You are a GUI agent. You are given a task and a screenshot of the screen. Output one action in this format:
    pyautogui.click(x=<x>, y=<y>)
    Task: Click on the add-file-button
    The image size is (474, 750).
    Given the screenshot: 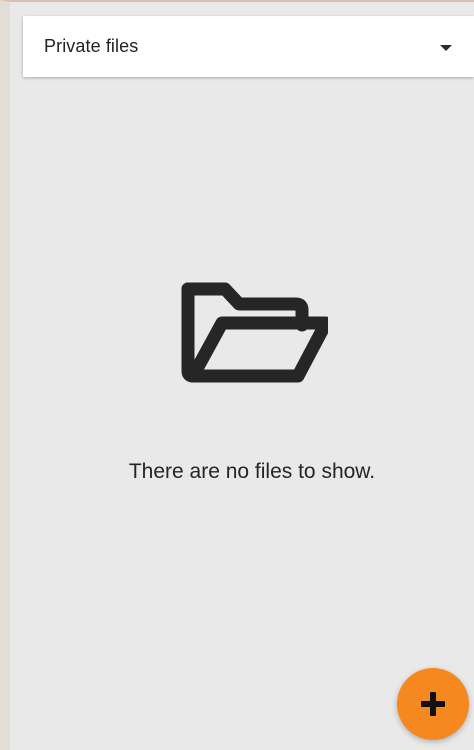 What is the action you would take?
    pyautogui.click(x=433, y=704)
    